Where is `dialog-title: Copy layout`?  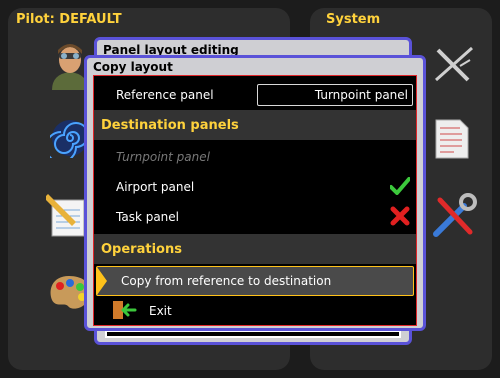
dialog-title: Copy layout is located at coordinates (133, 67).